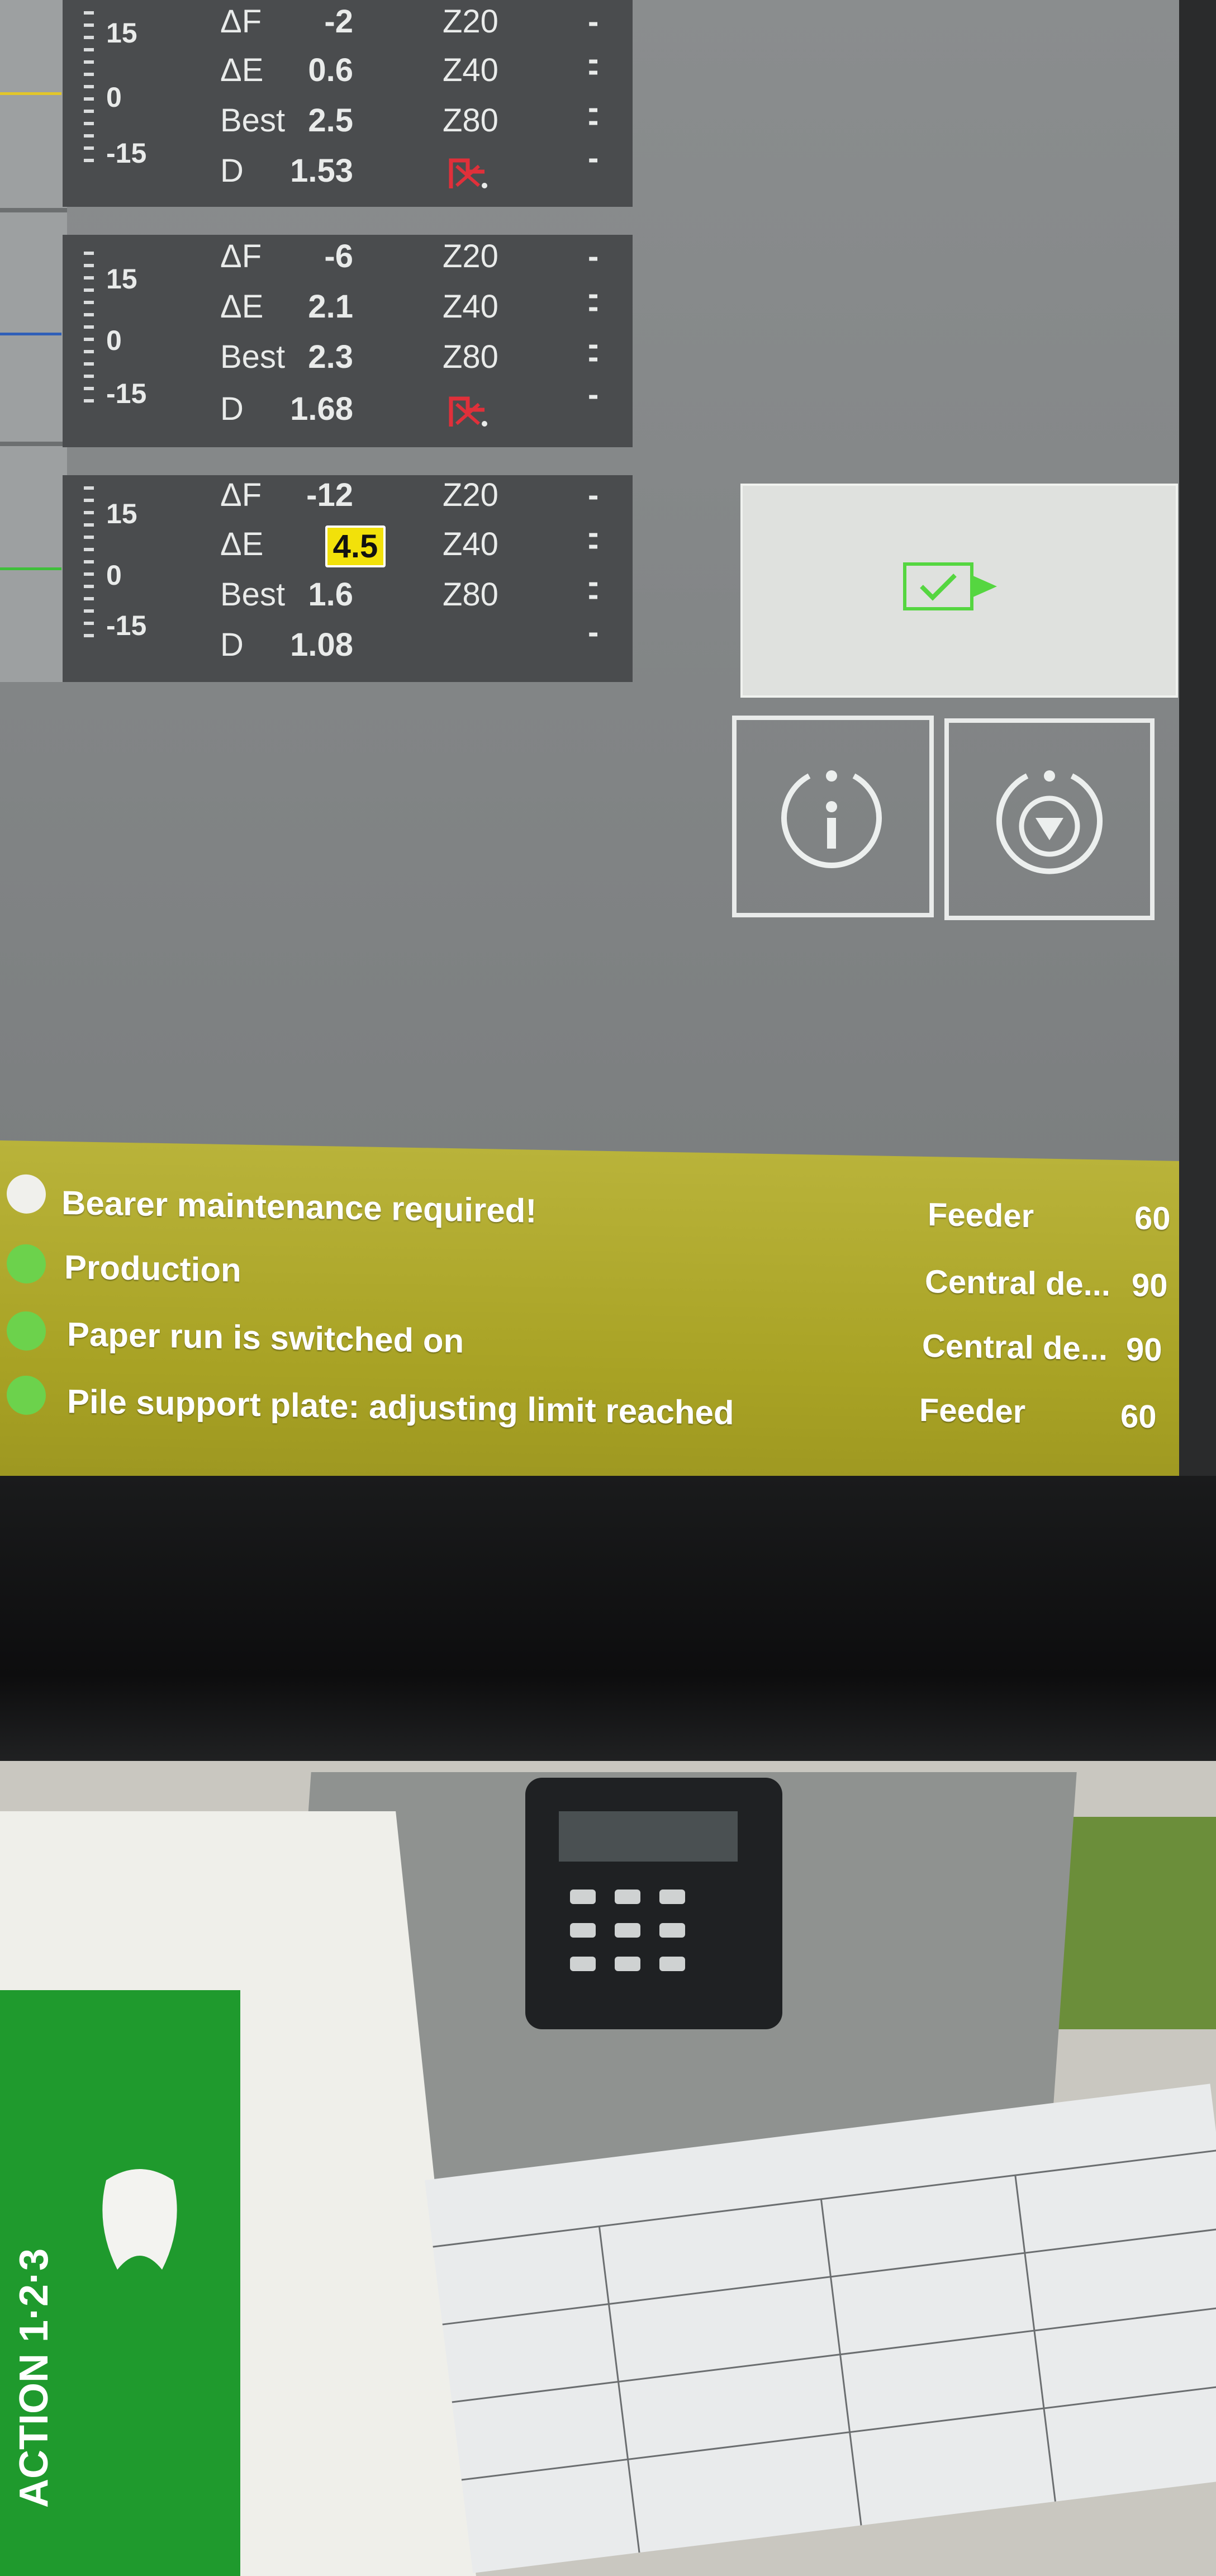 The image size is (1216, 2576). I want to click on monitor-bezel, so click(608, 1619).